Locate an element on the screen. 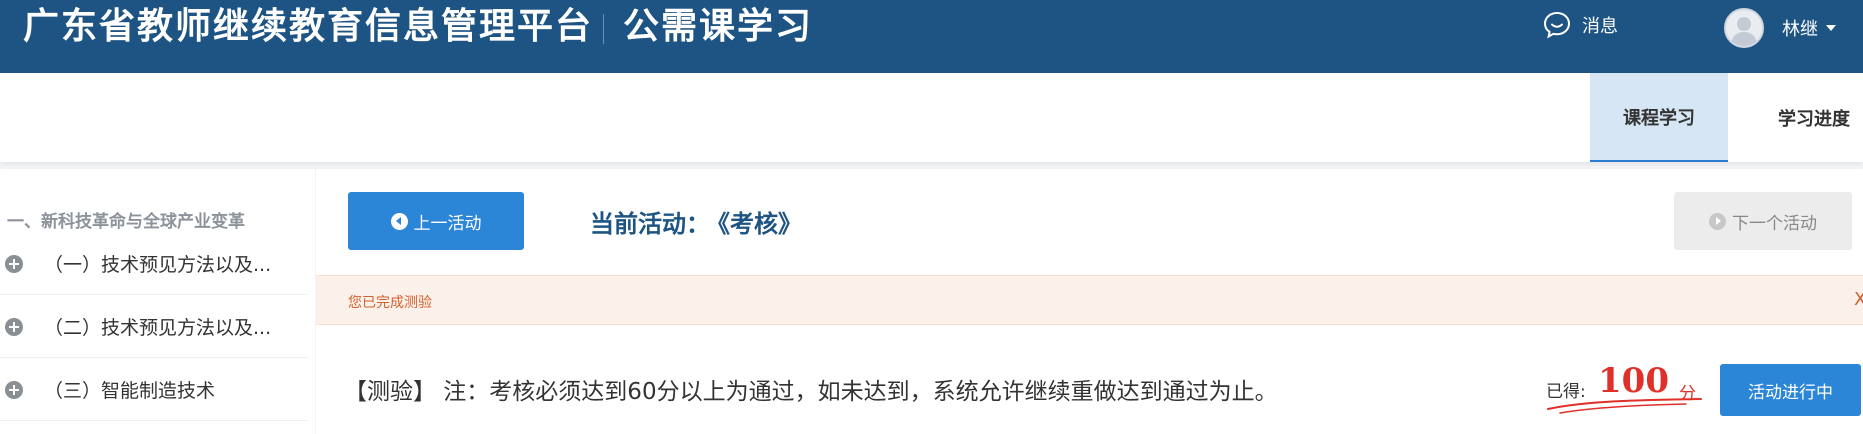  next-activity-button: 下一个活动 is located at coordinates (1763, 221).